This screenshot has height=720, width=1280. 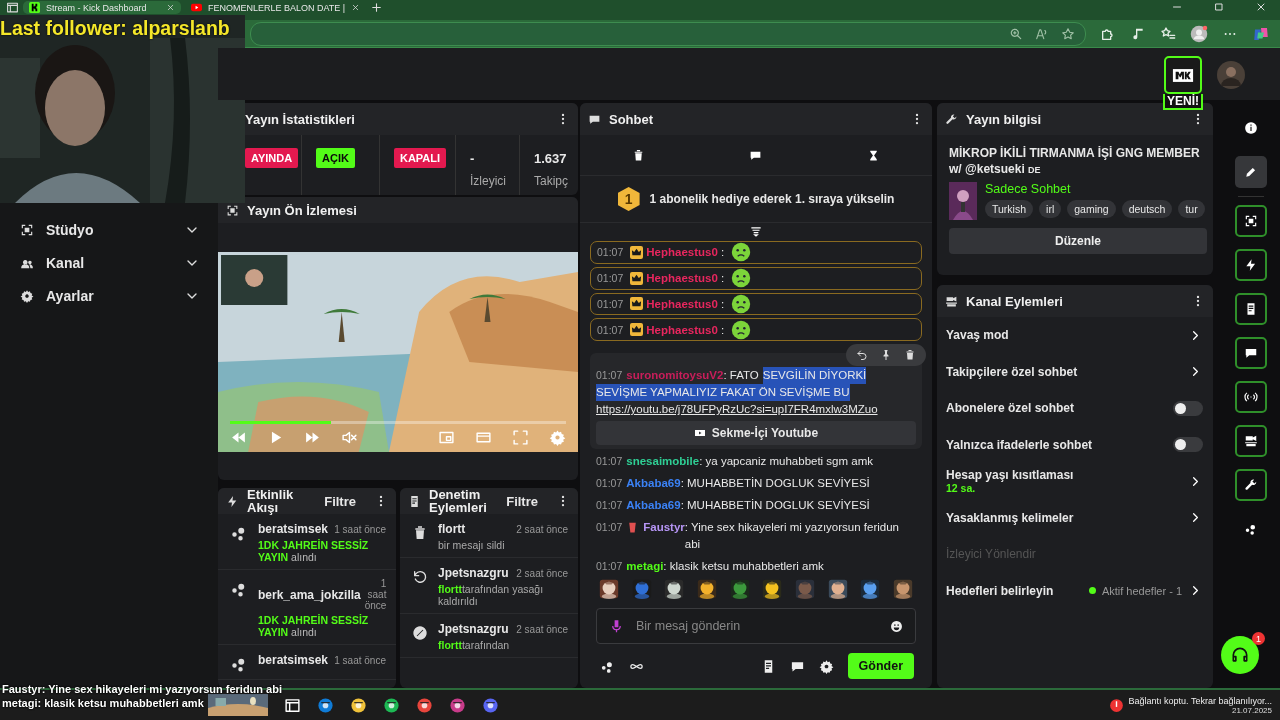 I want to click on panel-title: Denetim Eylemleri, so click(x=458, y=501).